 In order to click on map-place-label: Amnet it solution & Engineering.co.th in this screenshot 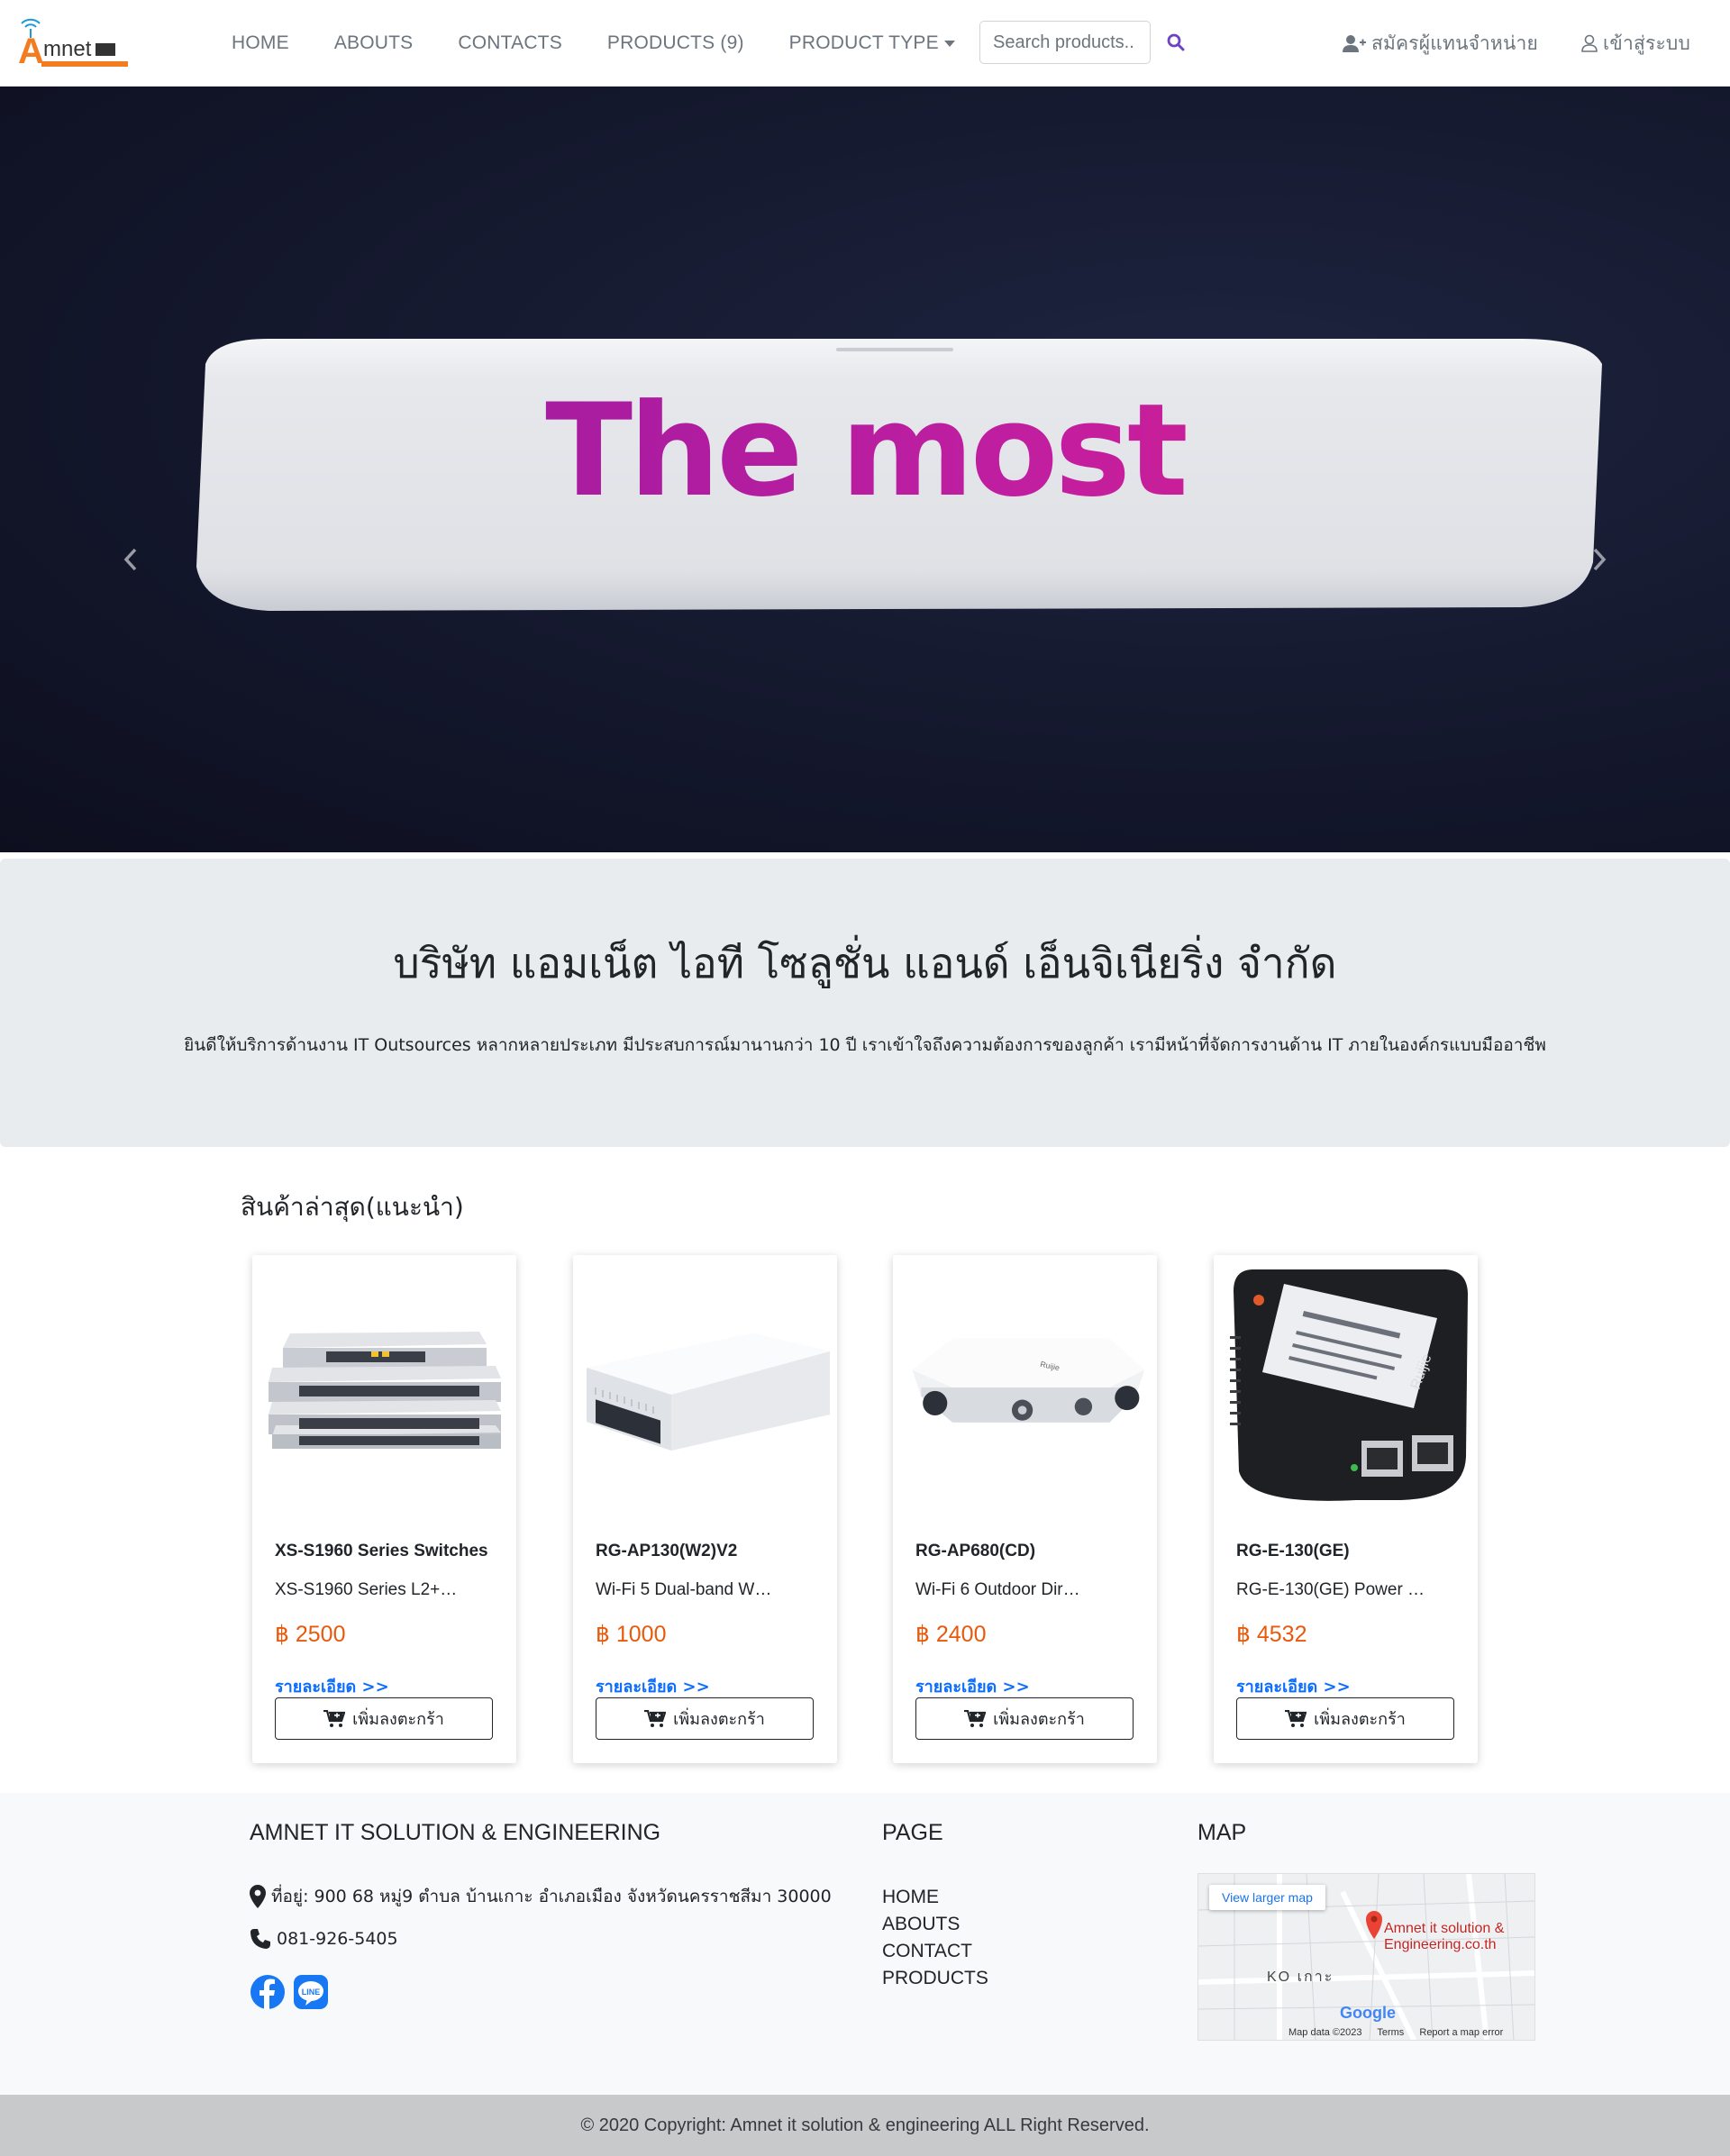, I will do `click(1444, 1936)`.